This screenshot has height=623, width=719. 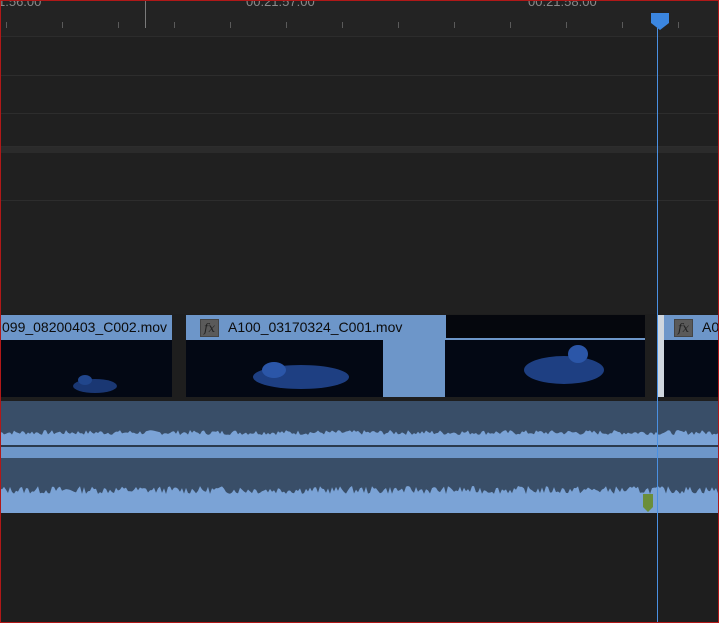 I want to click on clip-name: 099_08200403_C002.mov, so click(x=85, y=327).